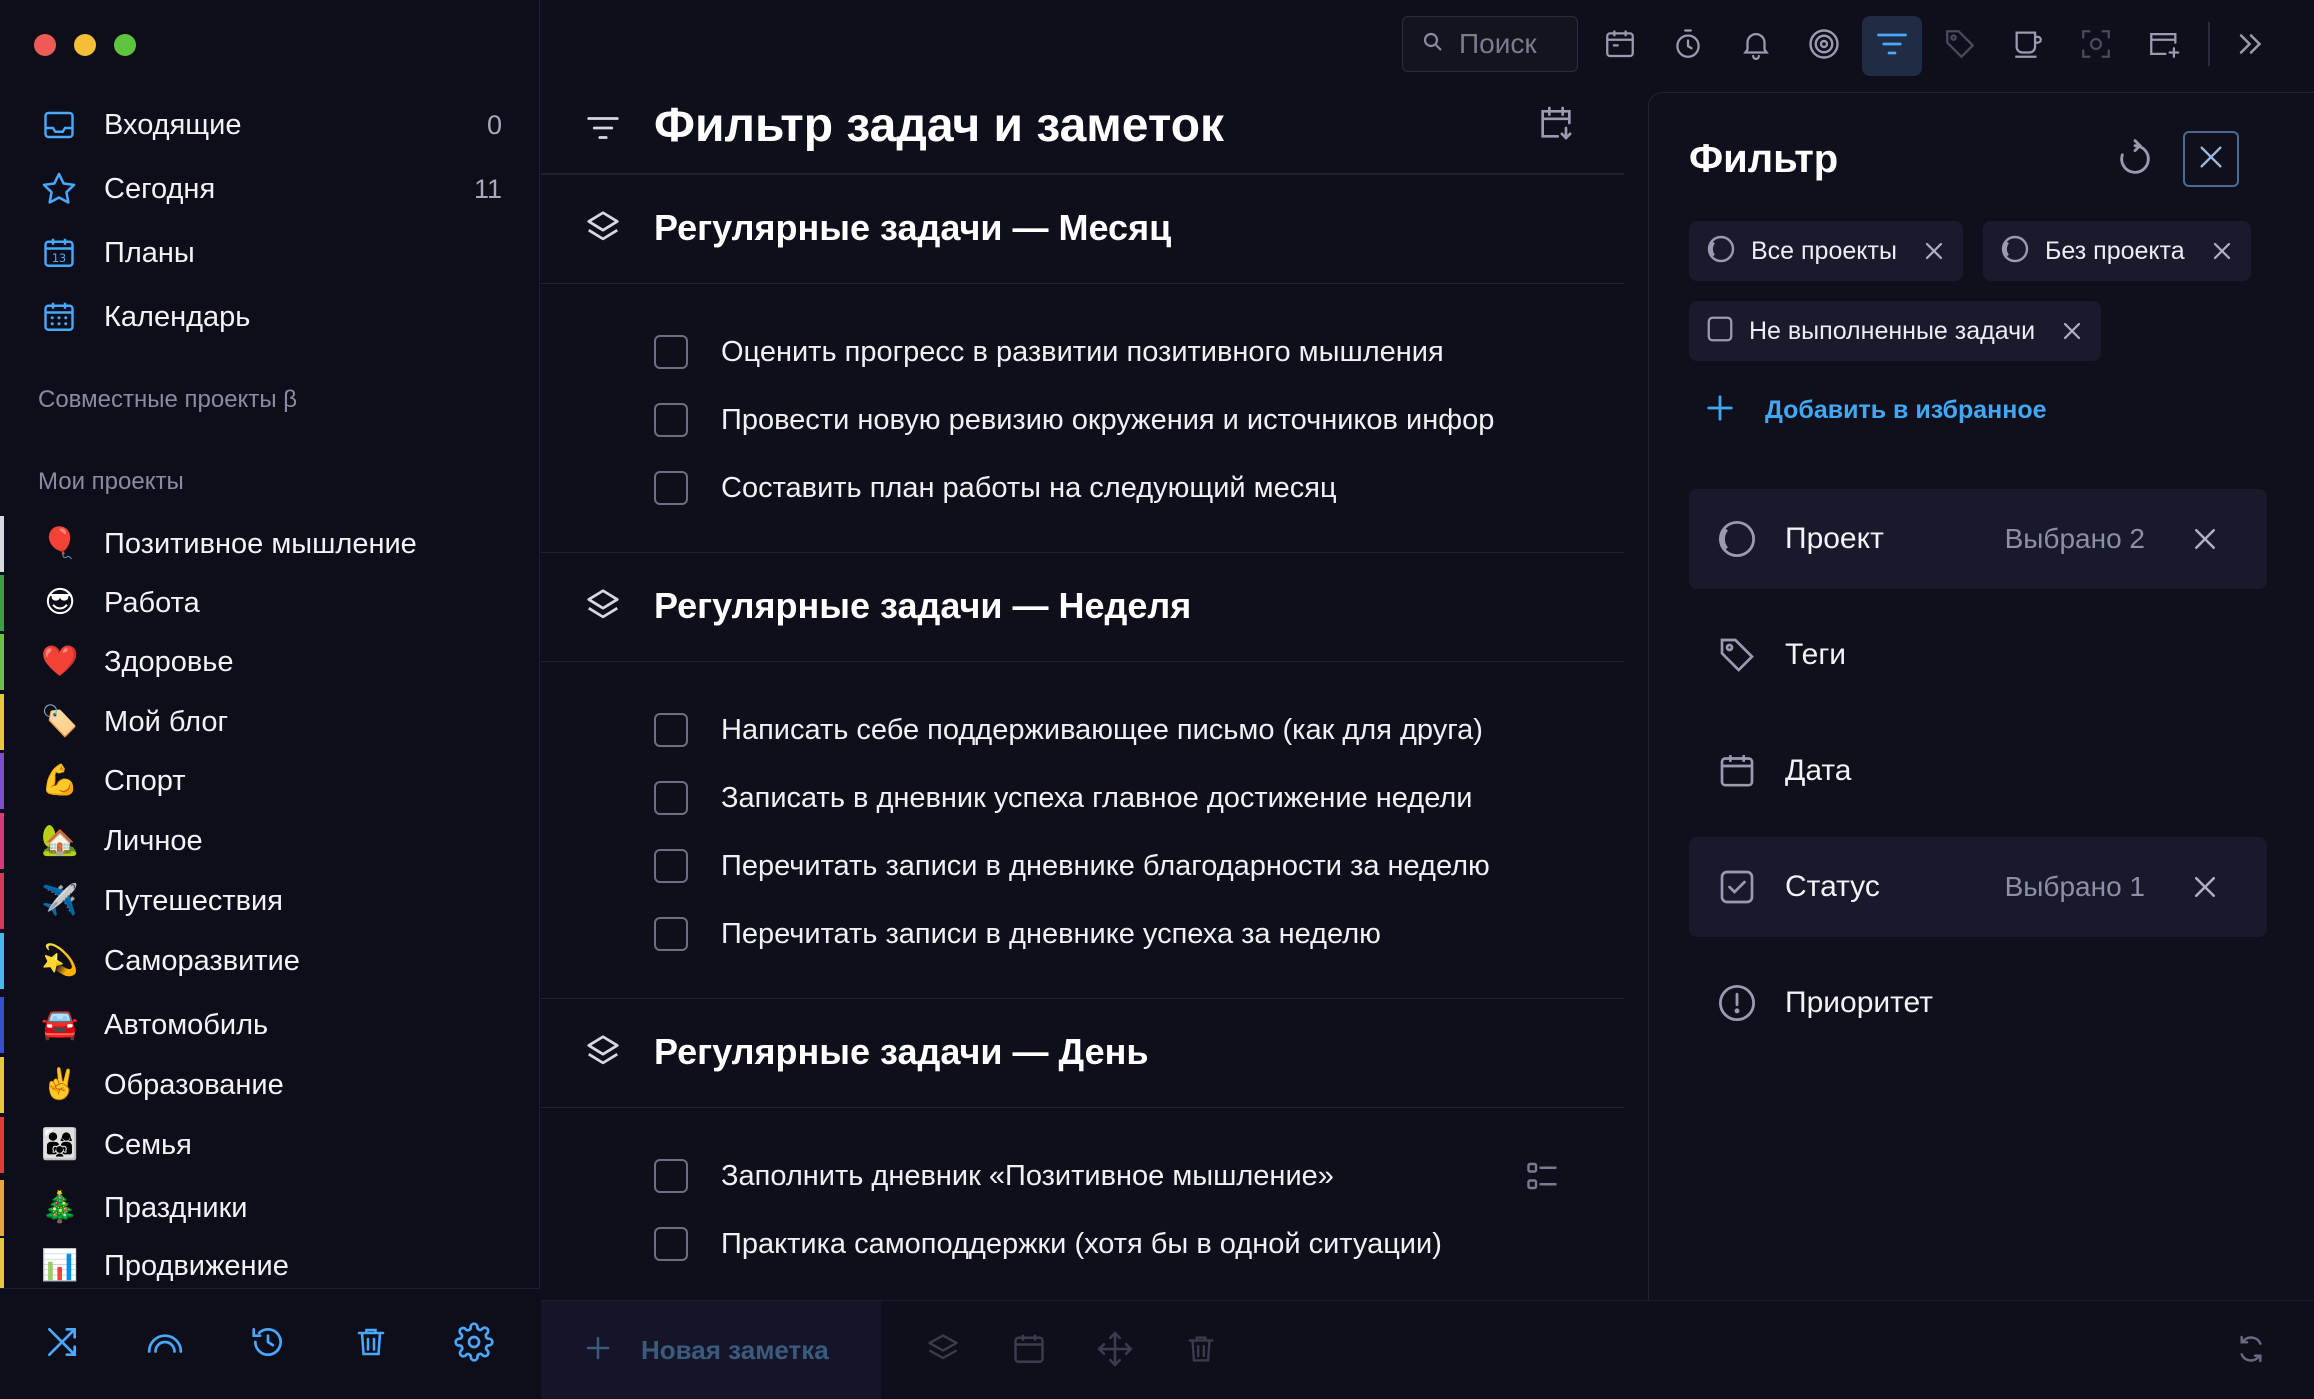 This screenshot has width=2314, height=1399. I want to click on move-arrows-icon, so click(1115, 1351).